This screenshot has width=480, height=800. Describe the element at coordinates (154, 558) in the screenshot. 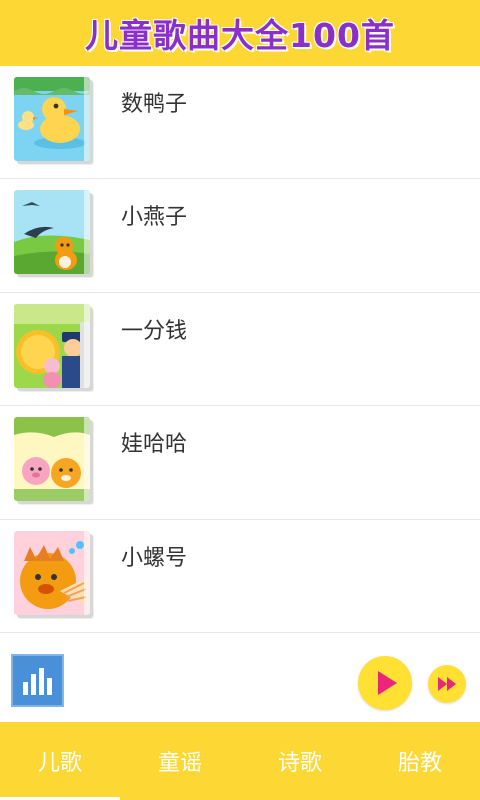

I see `song-title: 小螺号` at that location.